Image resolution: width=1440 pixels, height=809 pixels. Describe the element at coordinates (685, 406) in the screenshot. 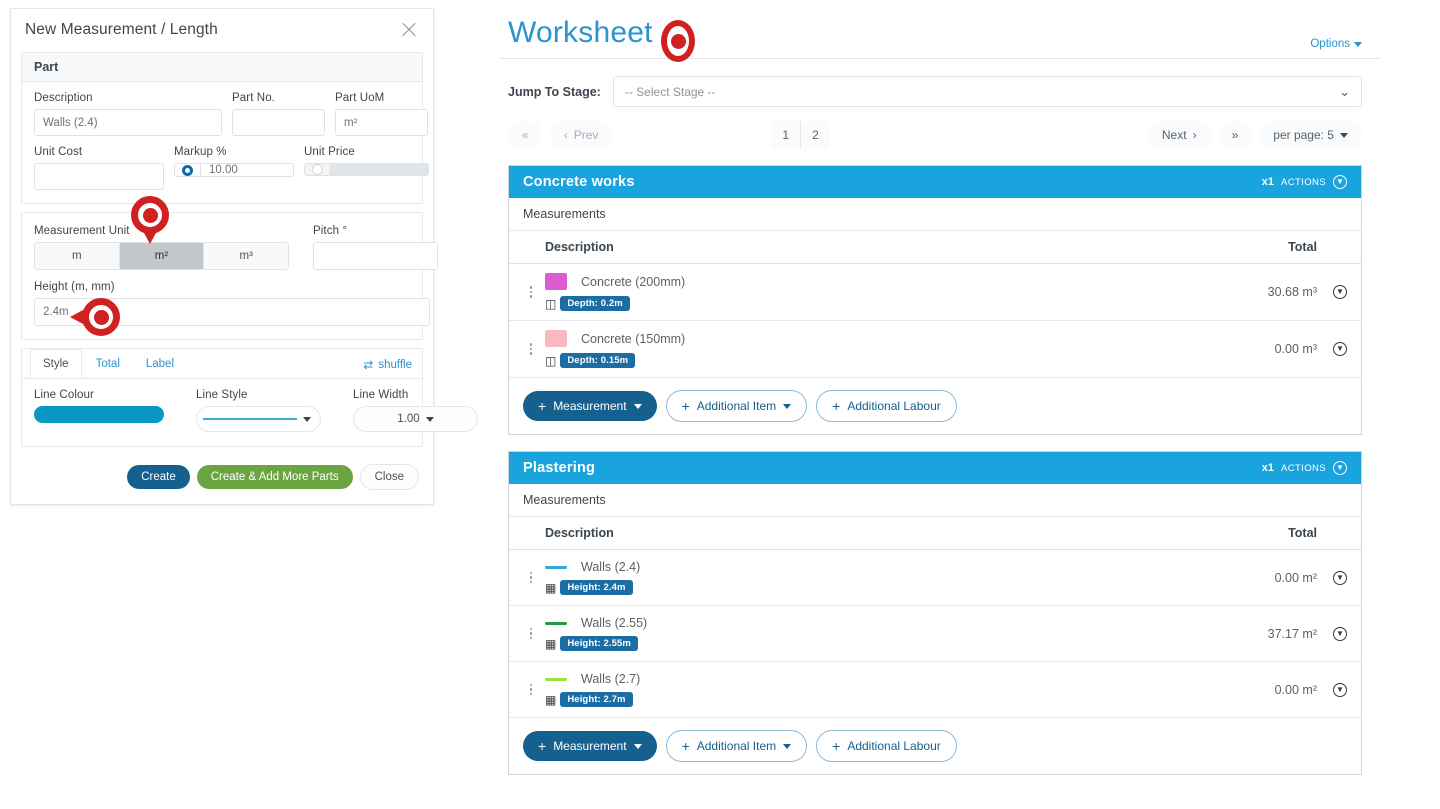

I see `plus-icon: +` at that location.